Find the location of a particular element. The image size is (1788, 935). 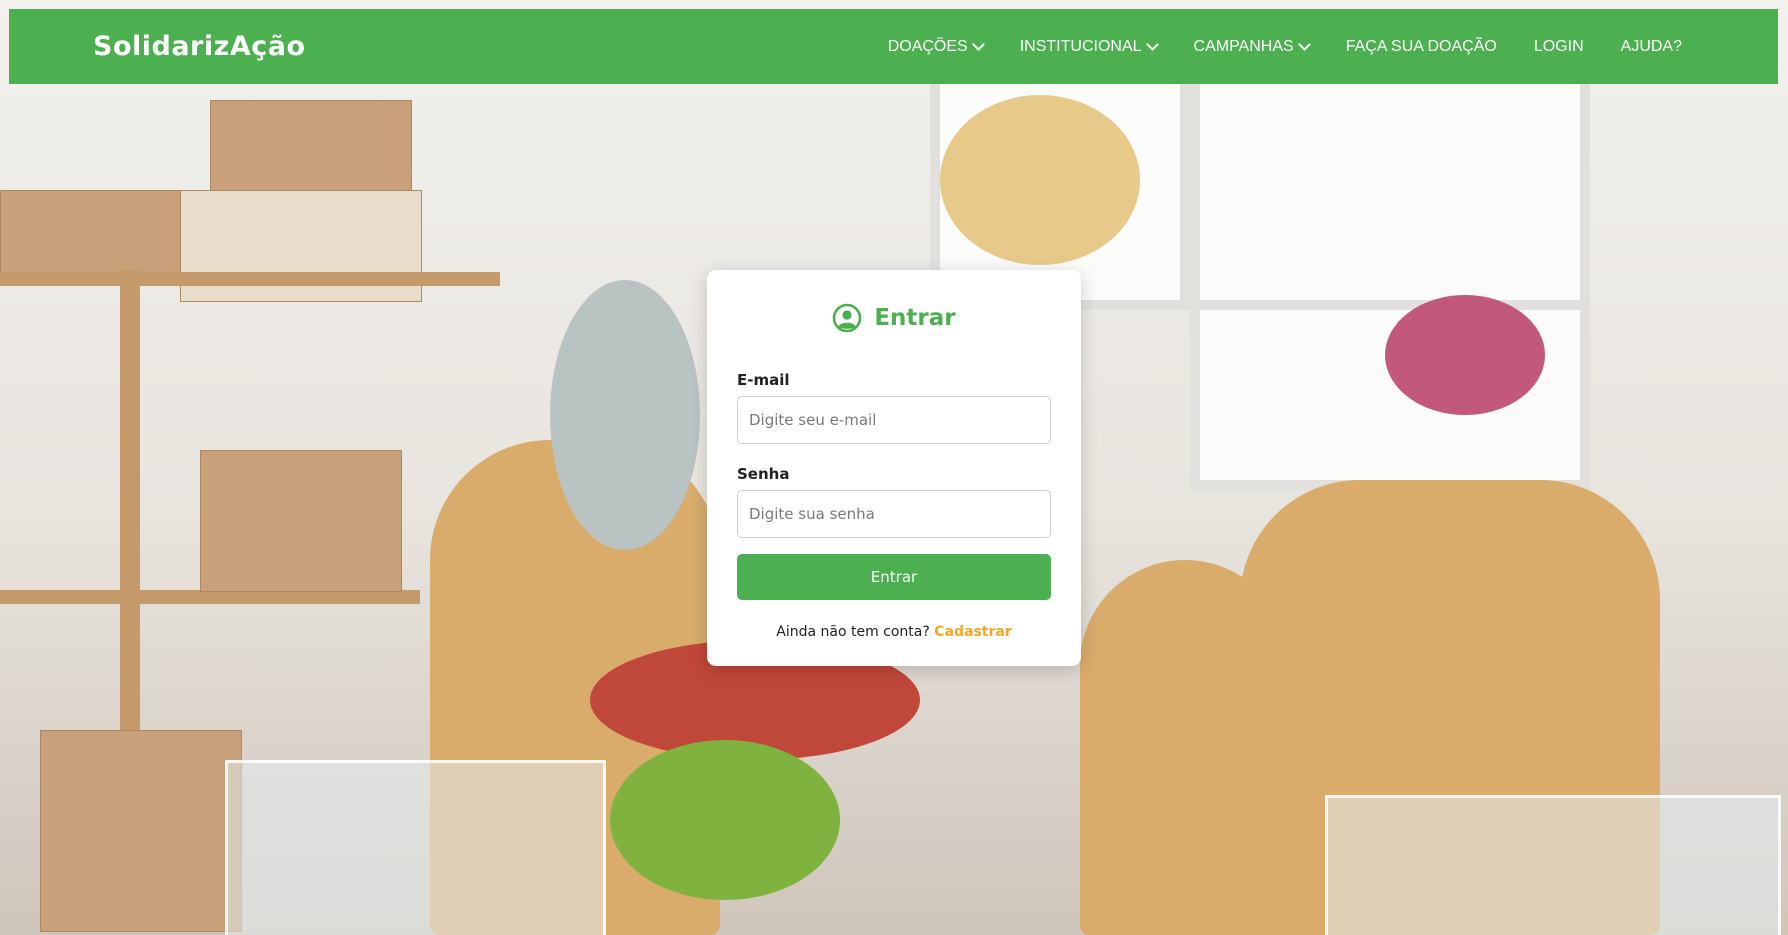

nav-item-label: LOGIN is located at coordinates (1558, 46).